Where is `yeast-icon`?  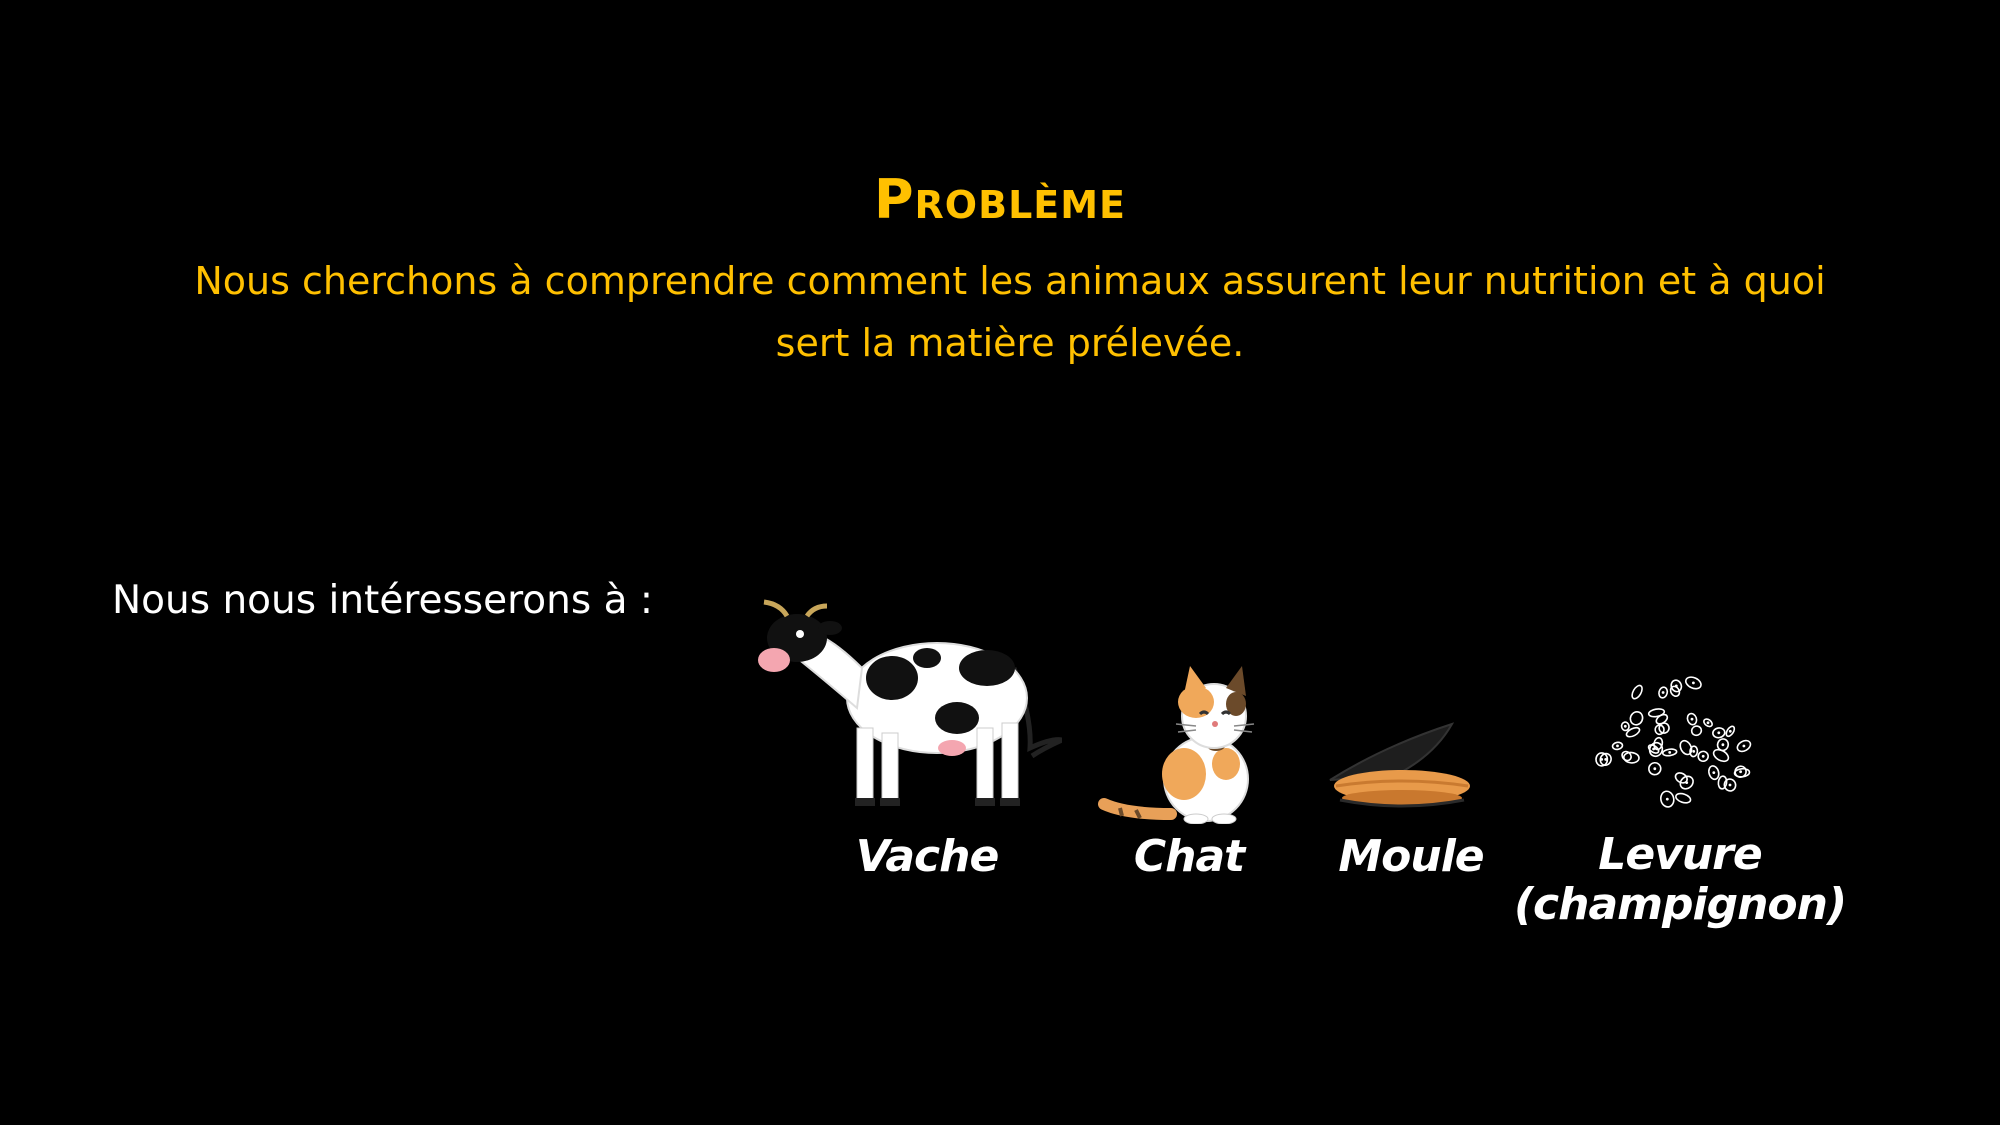
yeast-icon is located at coordinates (1673, 742).